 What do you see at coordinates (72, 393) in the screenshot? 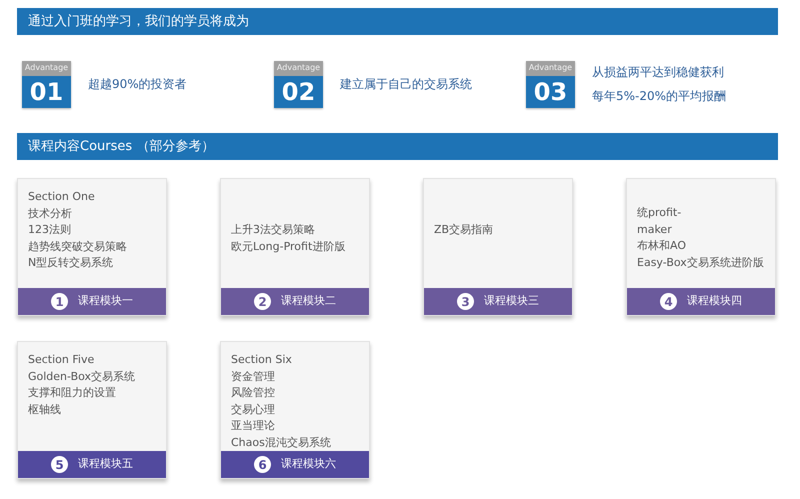
I see `module-topic: 支撑和阻力的设置` at bounding box center [72, 393].